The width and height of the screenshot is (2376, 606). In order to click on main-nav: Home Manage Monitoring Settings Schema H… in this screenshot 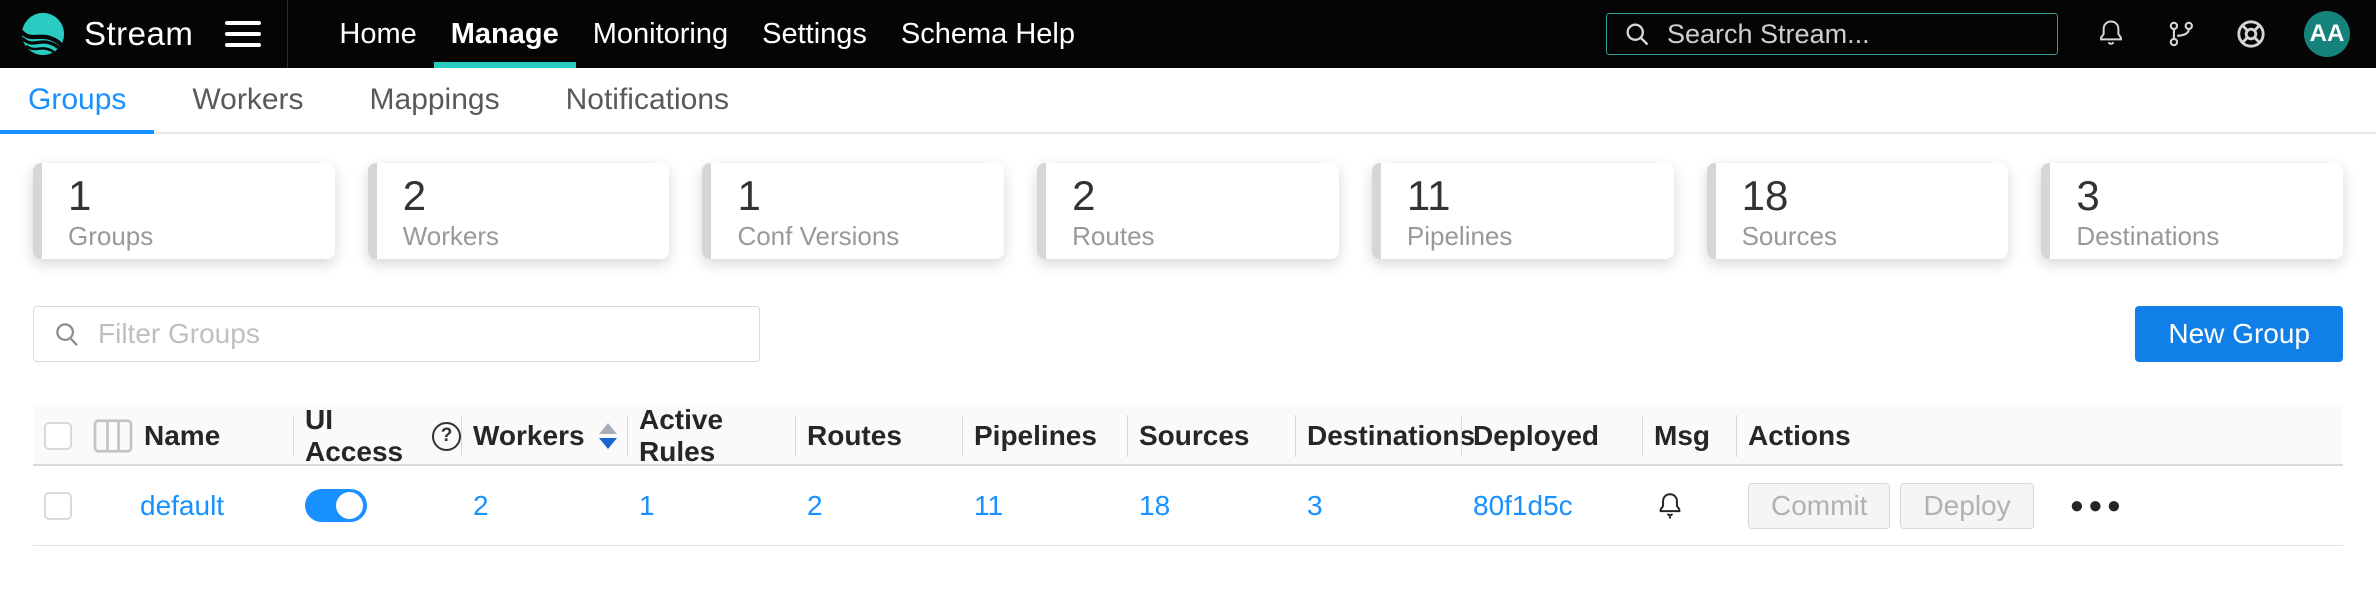, I will do `click(707, 34)`.